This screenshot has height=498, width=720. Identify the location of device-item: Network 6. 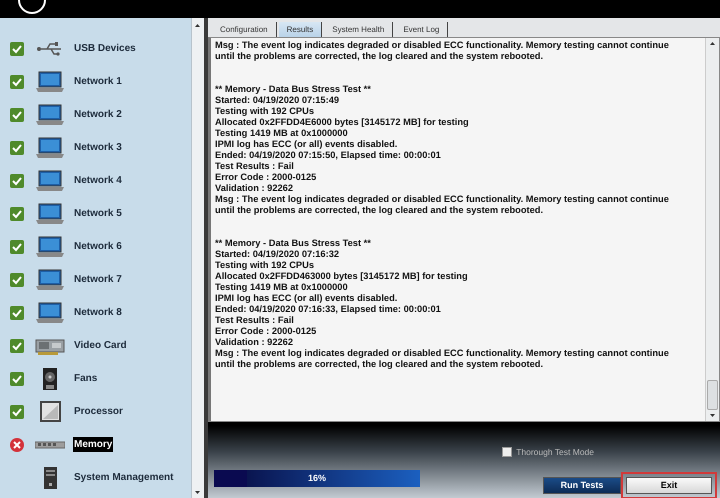
(98, 246).